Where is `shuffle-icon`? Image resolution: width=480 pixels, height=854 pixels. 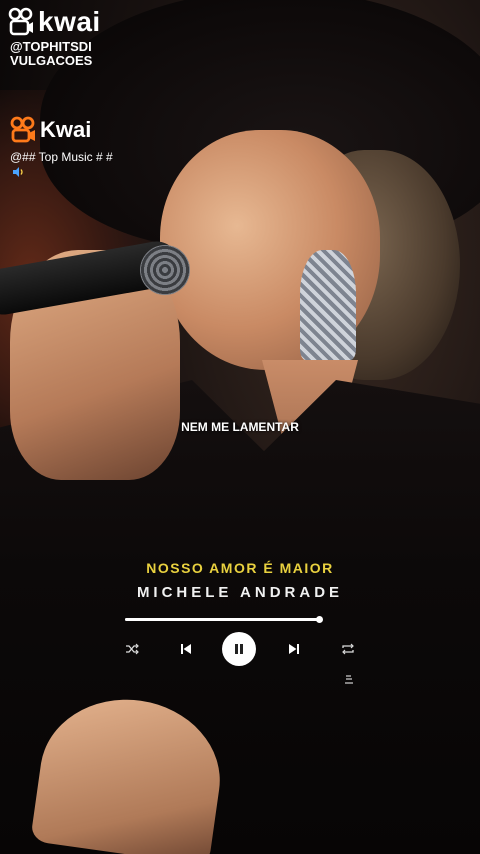
shuffle-icon is located at coordinates (132, 649).